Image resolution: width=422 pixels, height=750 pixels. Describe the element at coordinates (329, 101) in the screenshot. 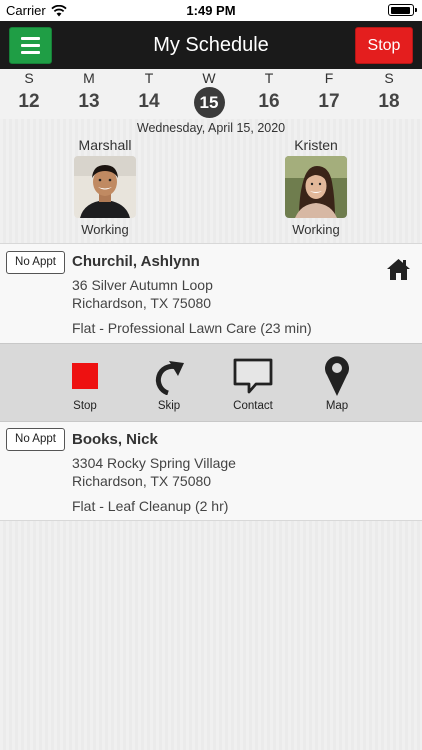

I see `day-number: 17` at that location.